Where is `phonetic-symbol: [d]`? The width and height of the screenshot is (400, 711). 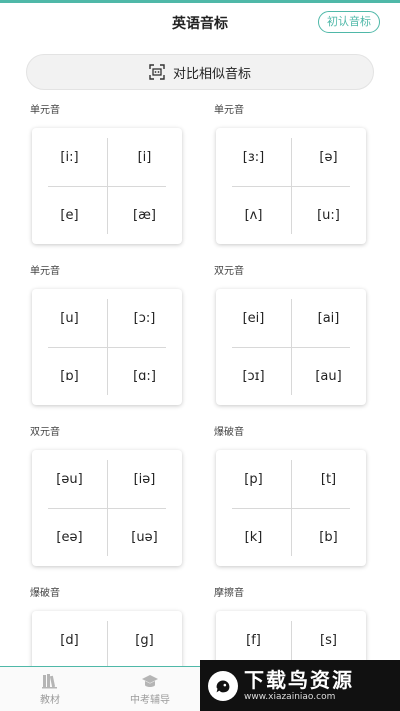 phonetic-symbol: [d] is located at coordinates (69, 638).